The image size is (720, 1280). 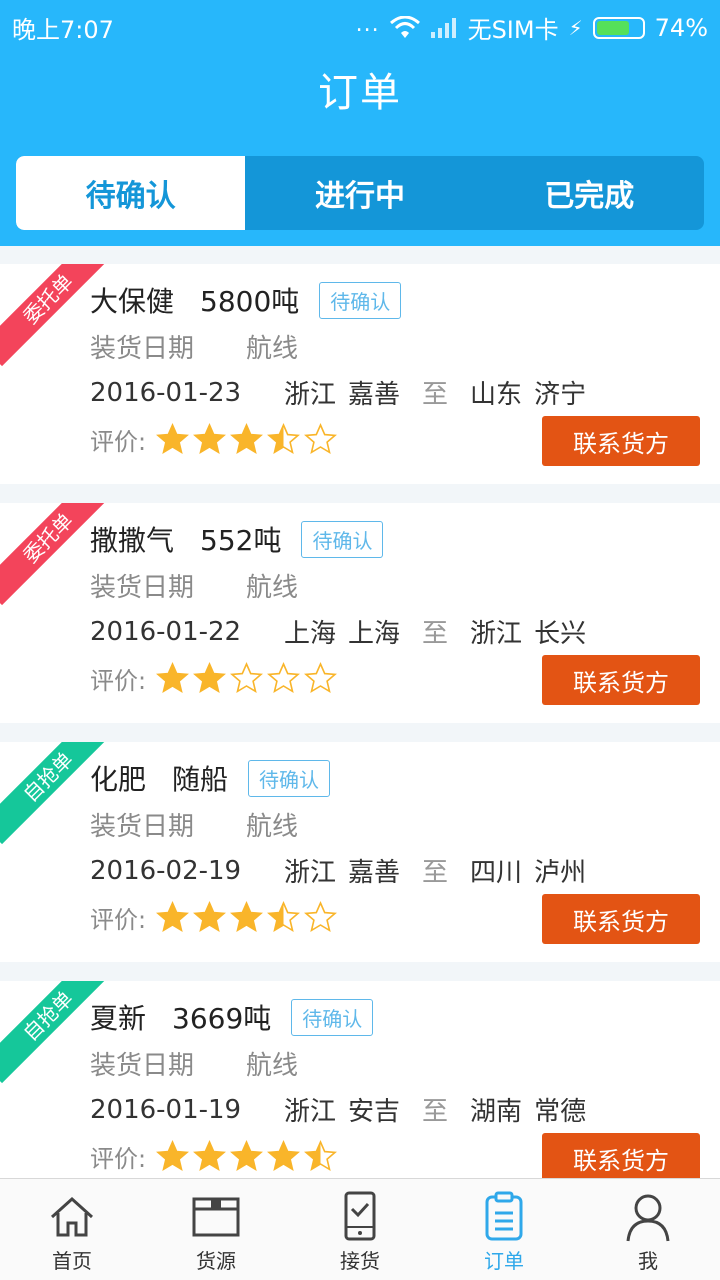 I want to click on to-city: 长兴, so click(x=560, y=634).